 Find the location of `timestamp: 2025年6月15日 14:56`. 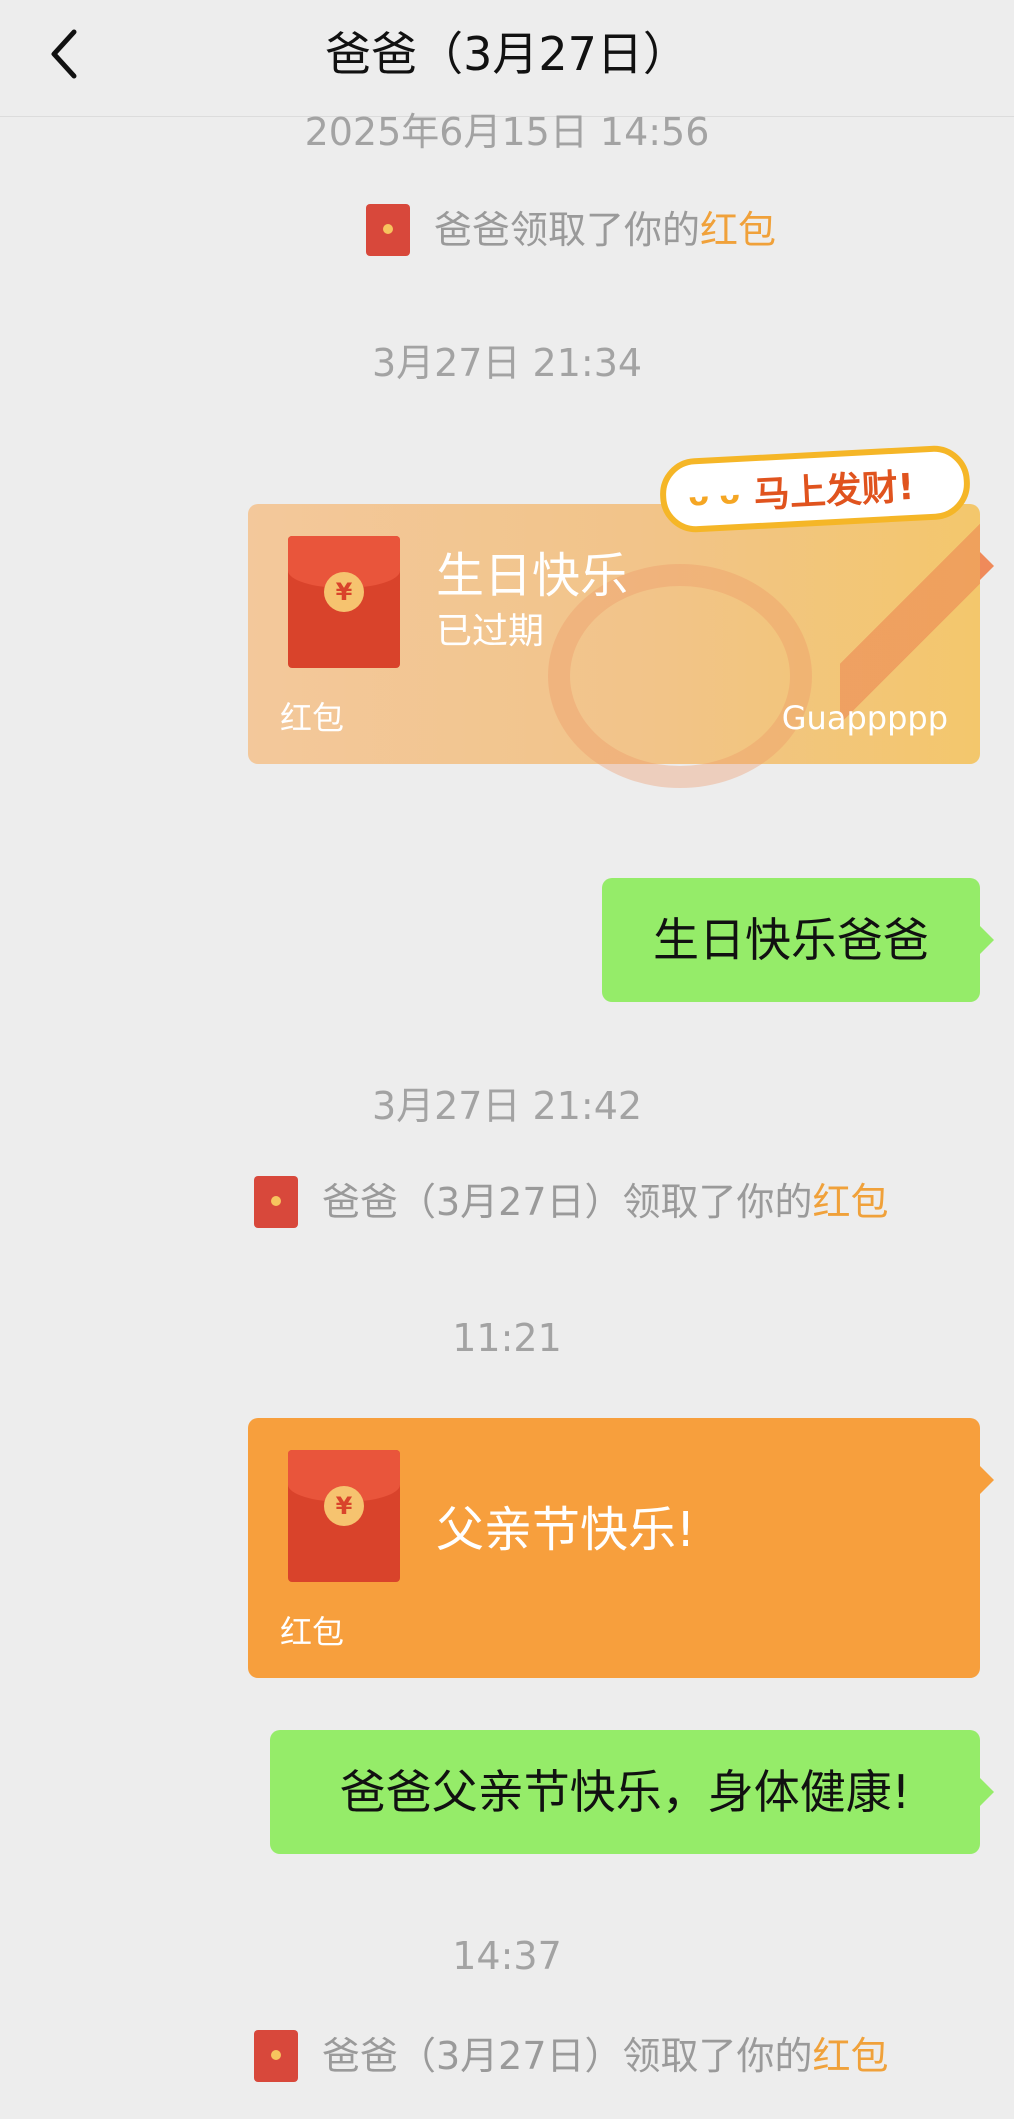

timestamp: 2025年6月15日 14:56 is located at coordinates (507, 132).